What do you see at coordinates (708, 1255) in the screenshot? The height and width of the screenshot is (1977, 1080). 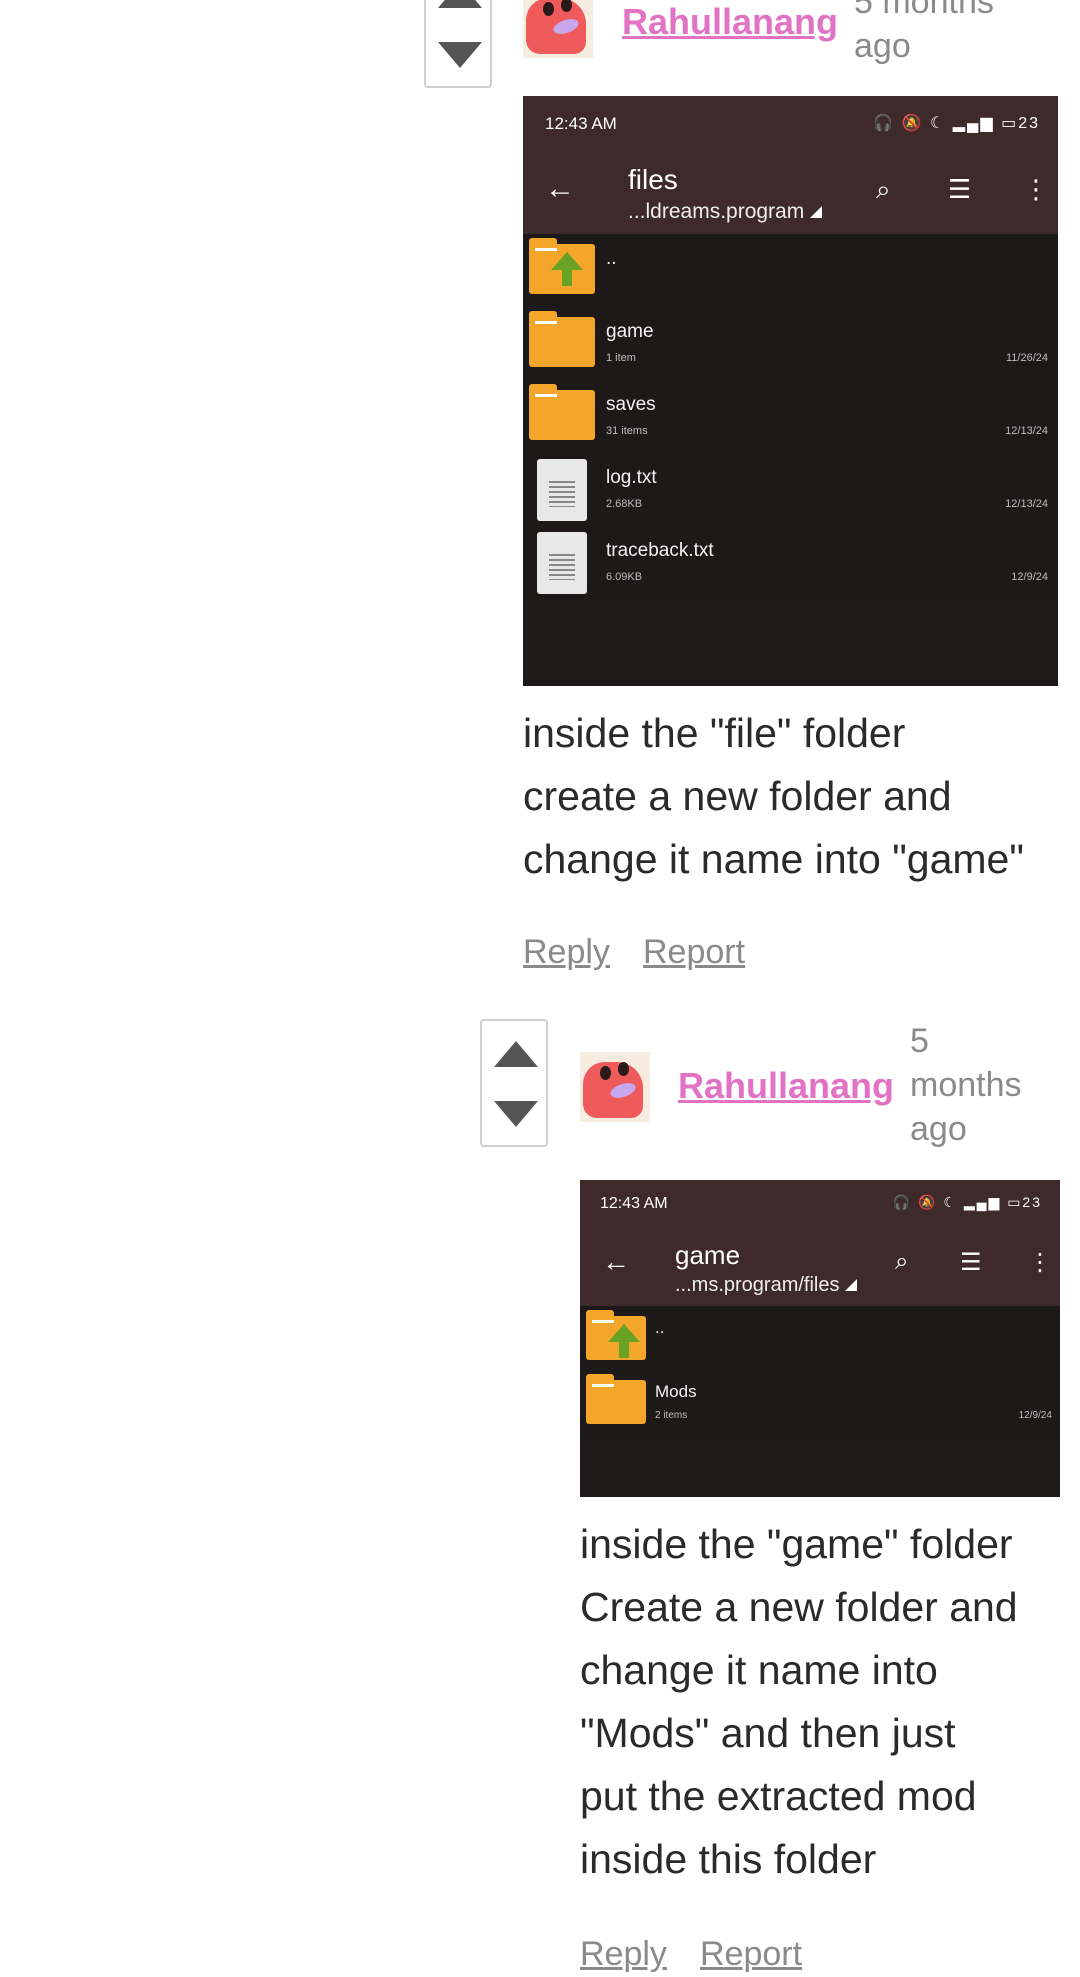 I see `folder-title: game` at bounding box center [708, 1255].